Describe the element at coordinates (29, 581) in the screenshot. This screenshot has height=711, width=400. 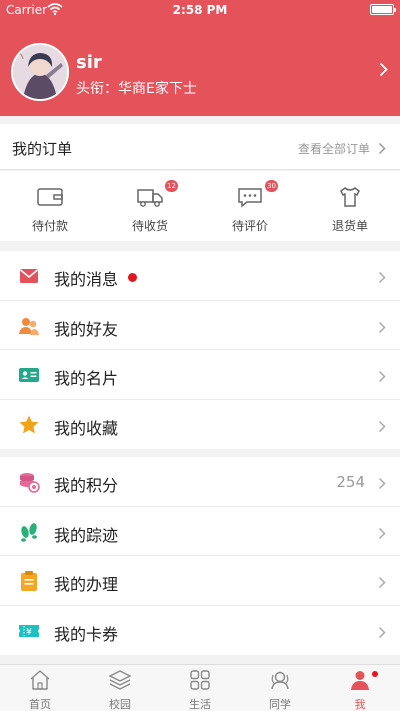
I see `clipboard-icon` at that location.